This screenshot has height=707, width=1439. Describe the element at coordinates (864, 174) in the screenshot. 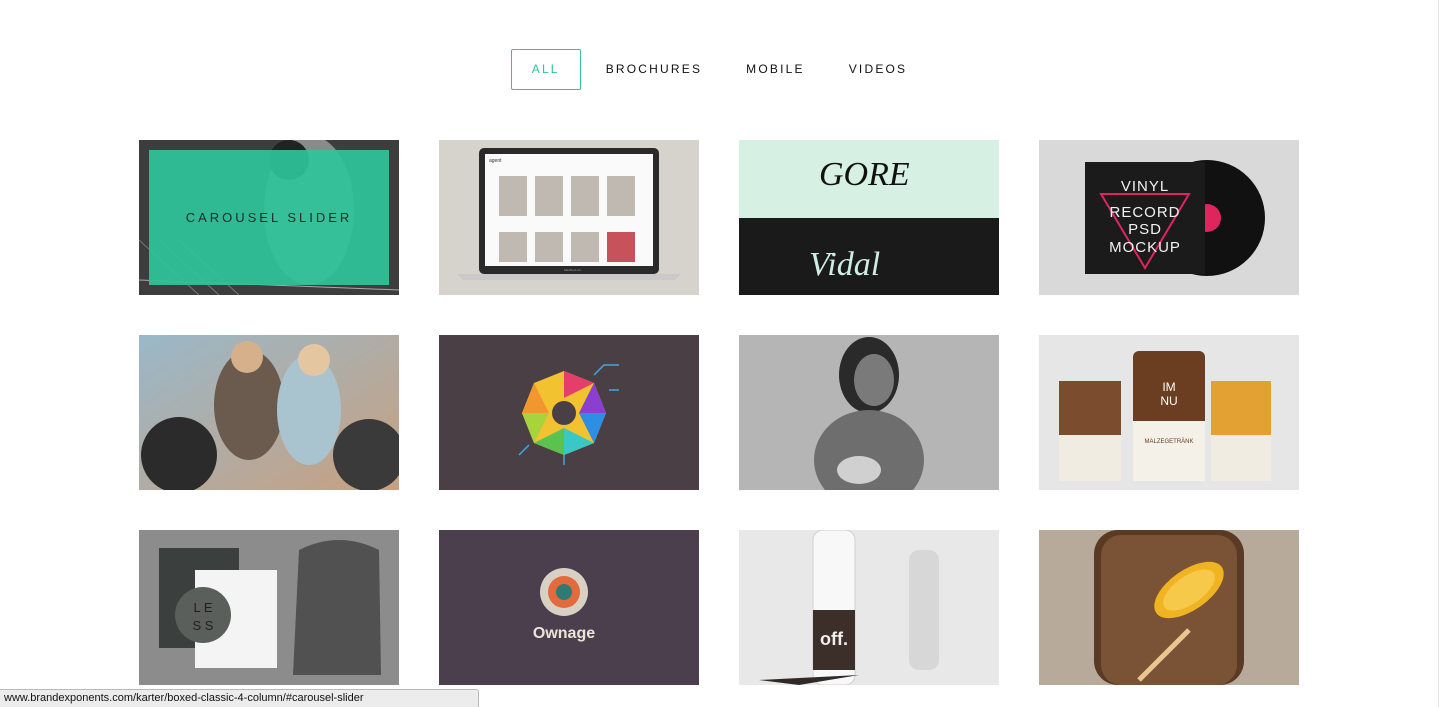

I see `lettering-top-word: GORE` at that location.